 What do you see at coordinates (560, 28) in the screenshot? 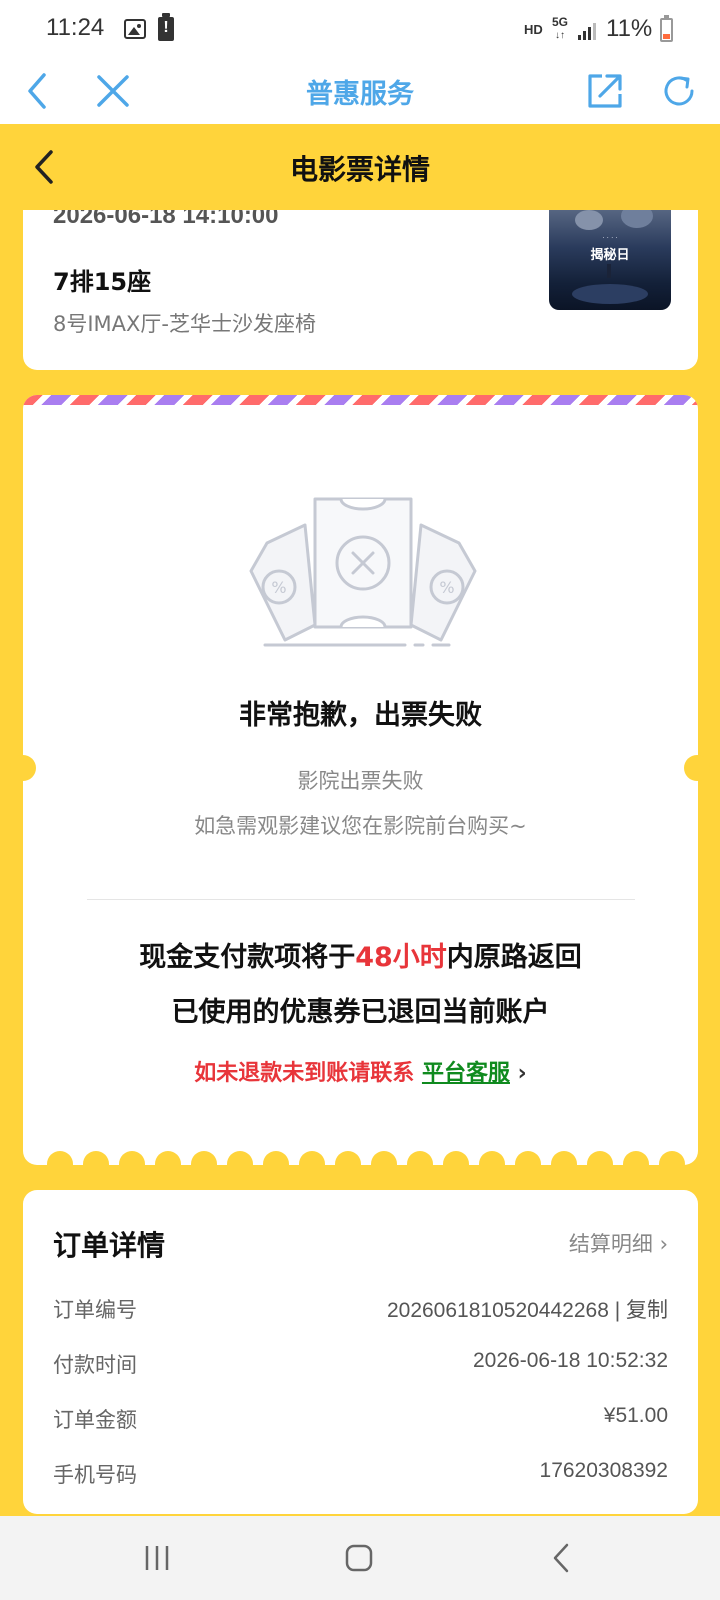
I see `network-5g-indicator: 5G ↓↑` at bounding box center [560, 28].